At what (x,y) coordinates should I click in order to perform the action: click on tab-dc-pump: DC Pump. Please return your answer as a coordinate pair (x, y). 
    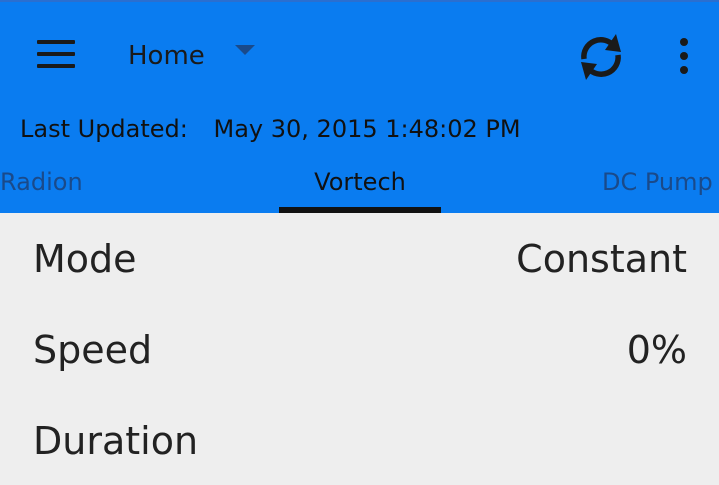
    Looking at the image, I should click on (657, 182).